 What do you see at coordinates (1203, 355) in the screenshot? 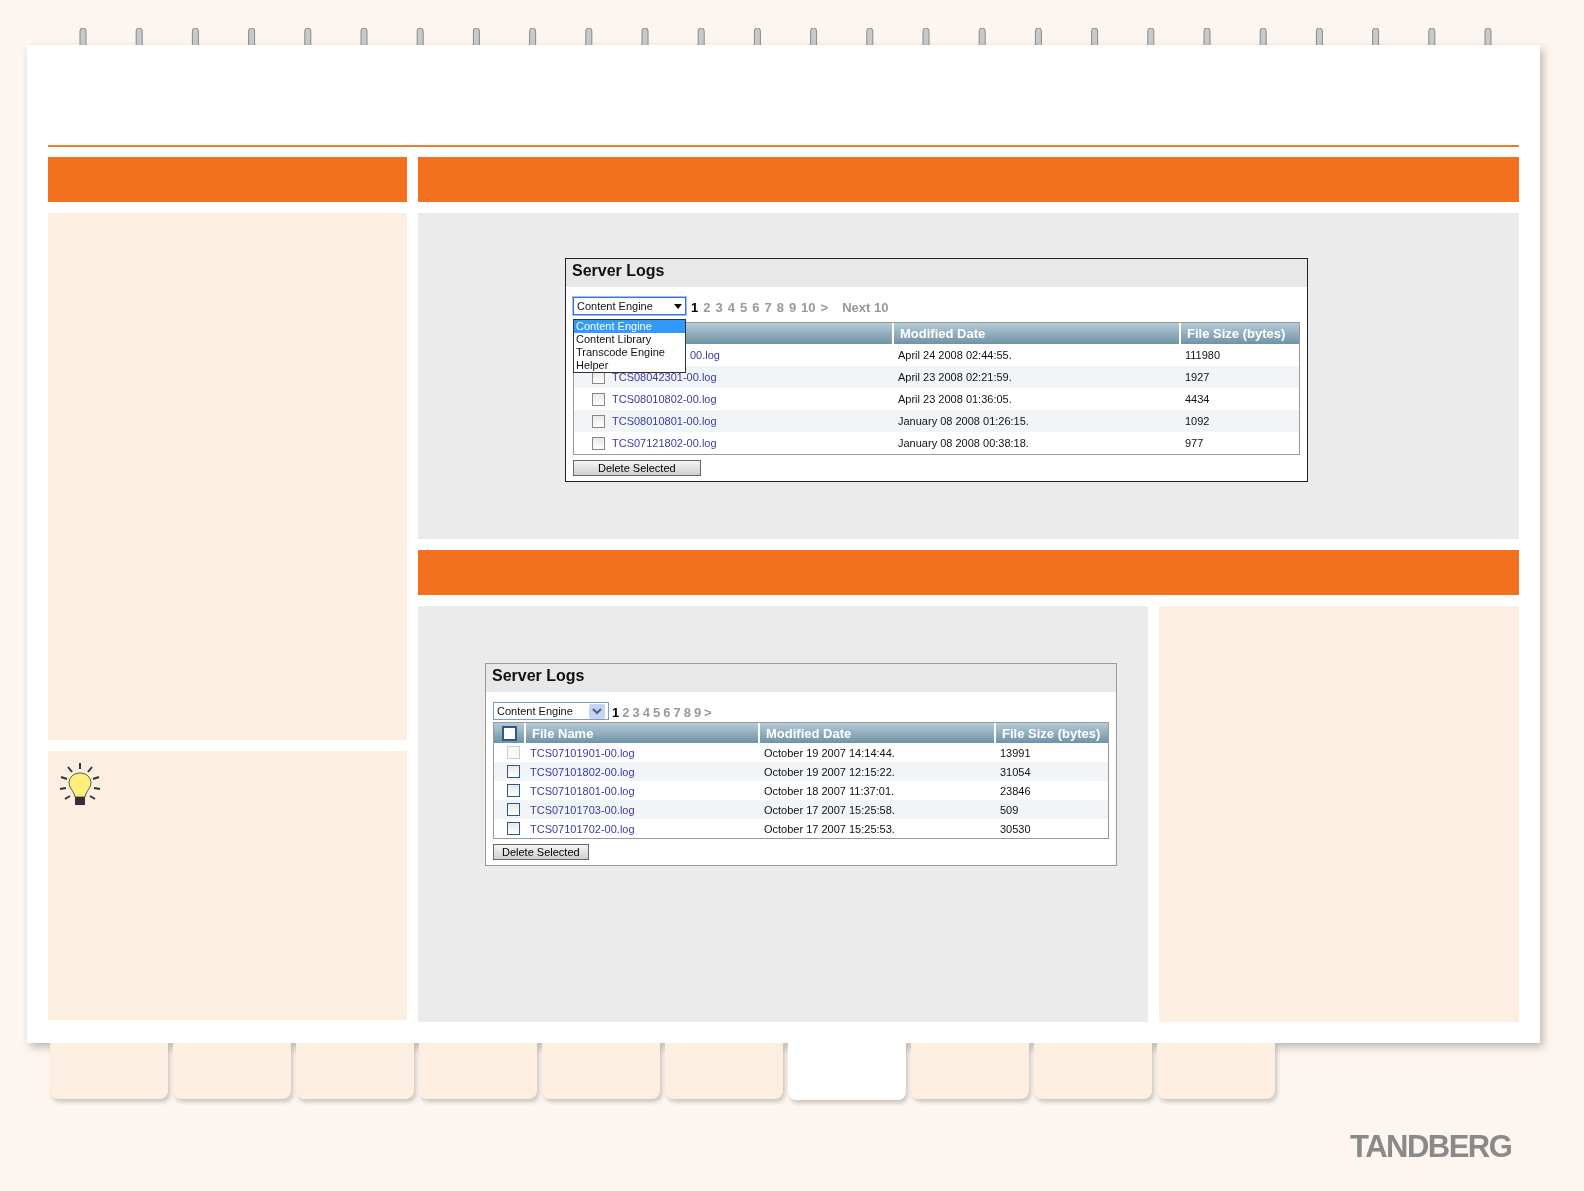
I see `table-cell-text: 111980` at bounding box center [1203, 355].